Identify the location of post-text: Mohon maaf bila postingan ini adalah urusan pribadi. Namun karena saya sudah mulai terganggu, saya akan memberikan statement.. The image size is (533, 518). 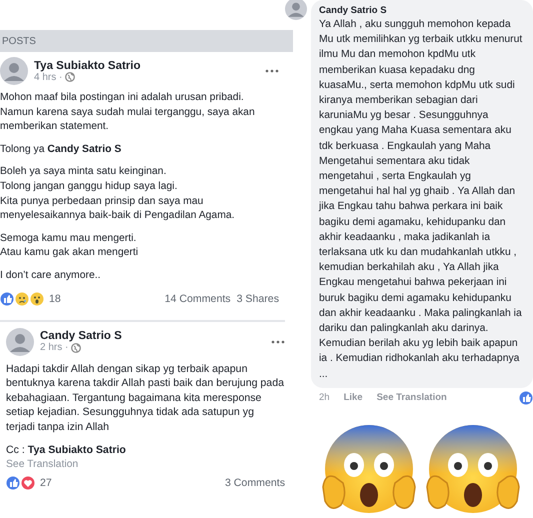
(128, 112).